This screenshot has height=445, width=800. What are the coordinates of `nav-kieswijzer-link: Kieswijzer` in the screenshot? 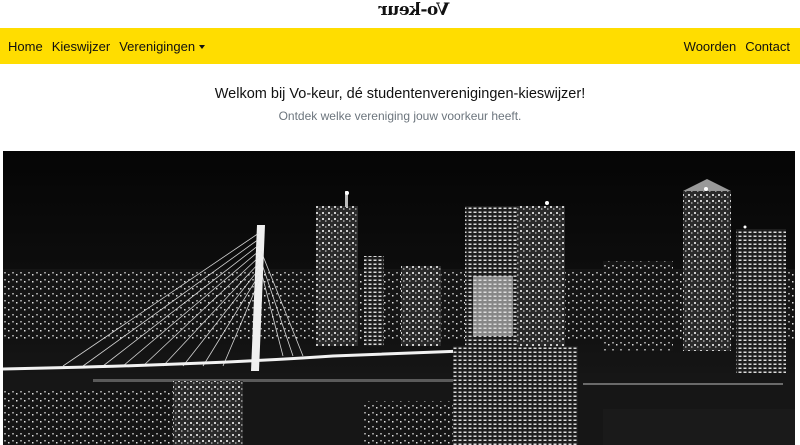 It's located at (81, 46).